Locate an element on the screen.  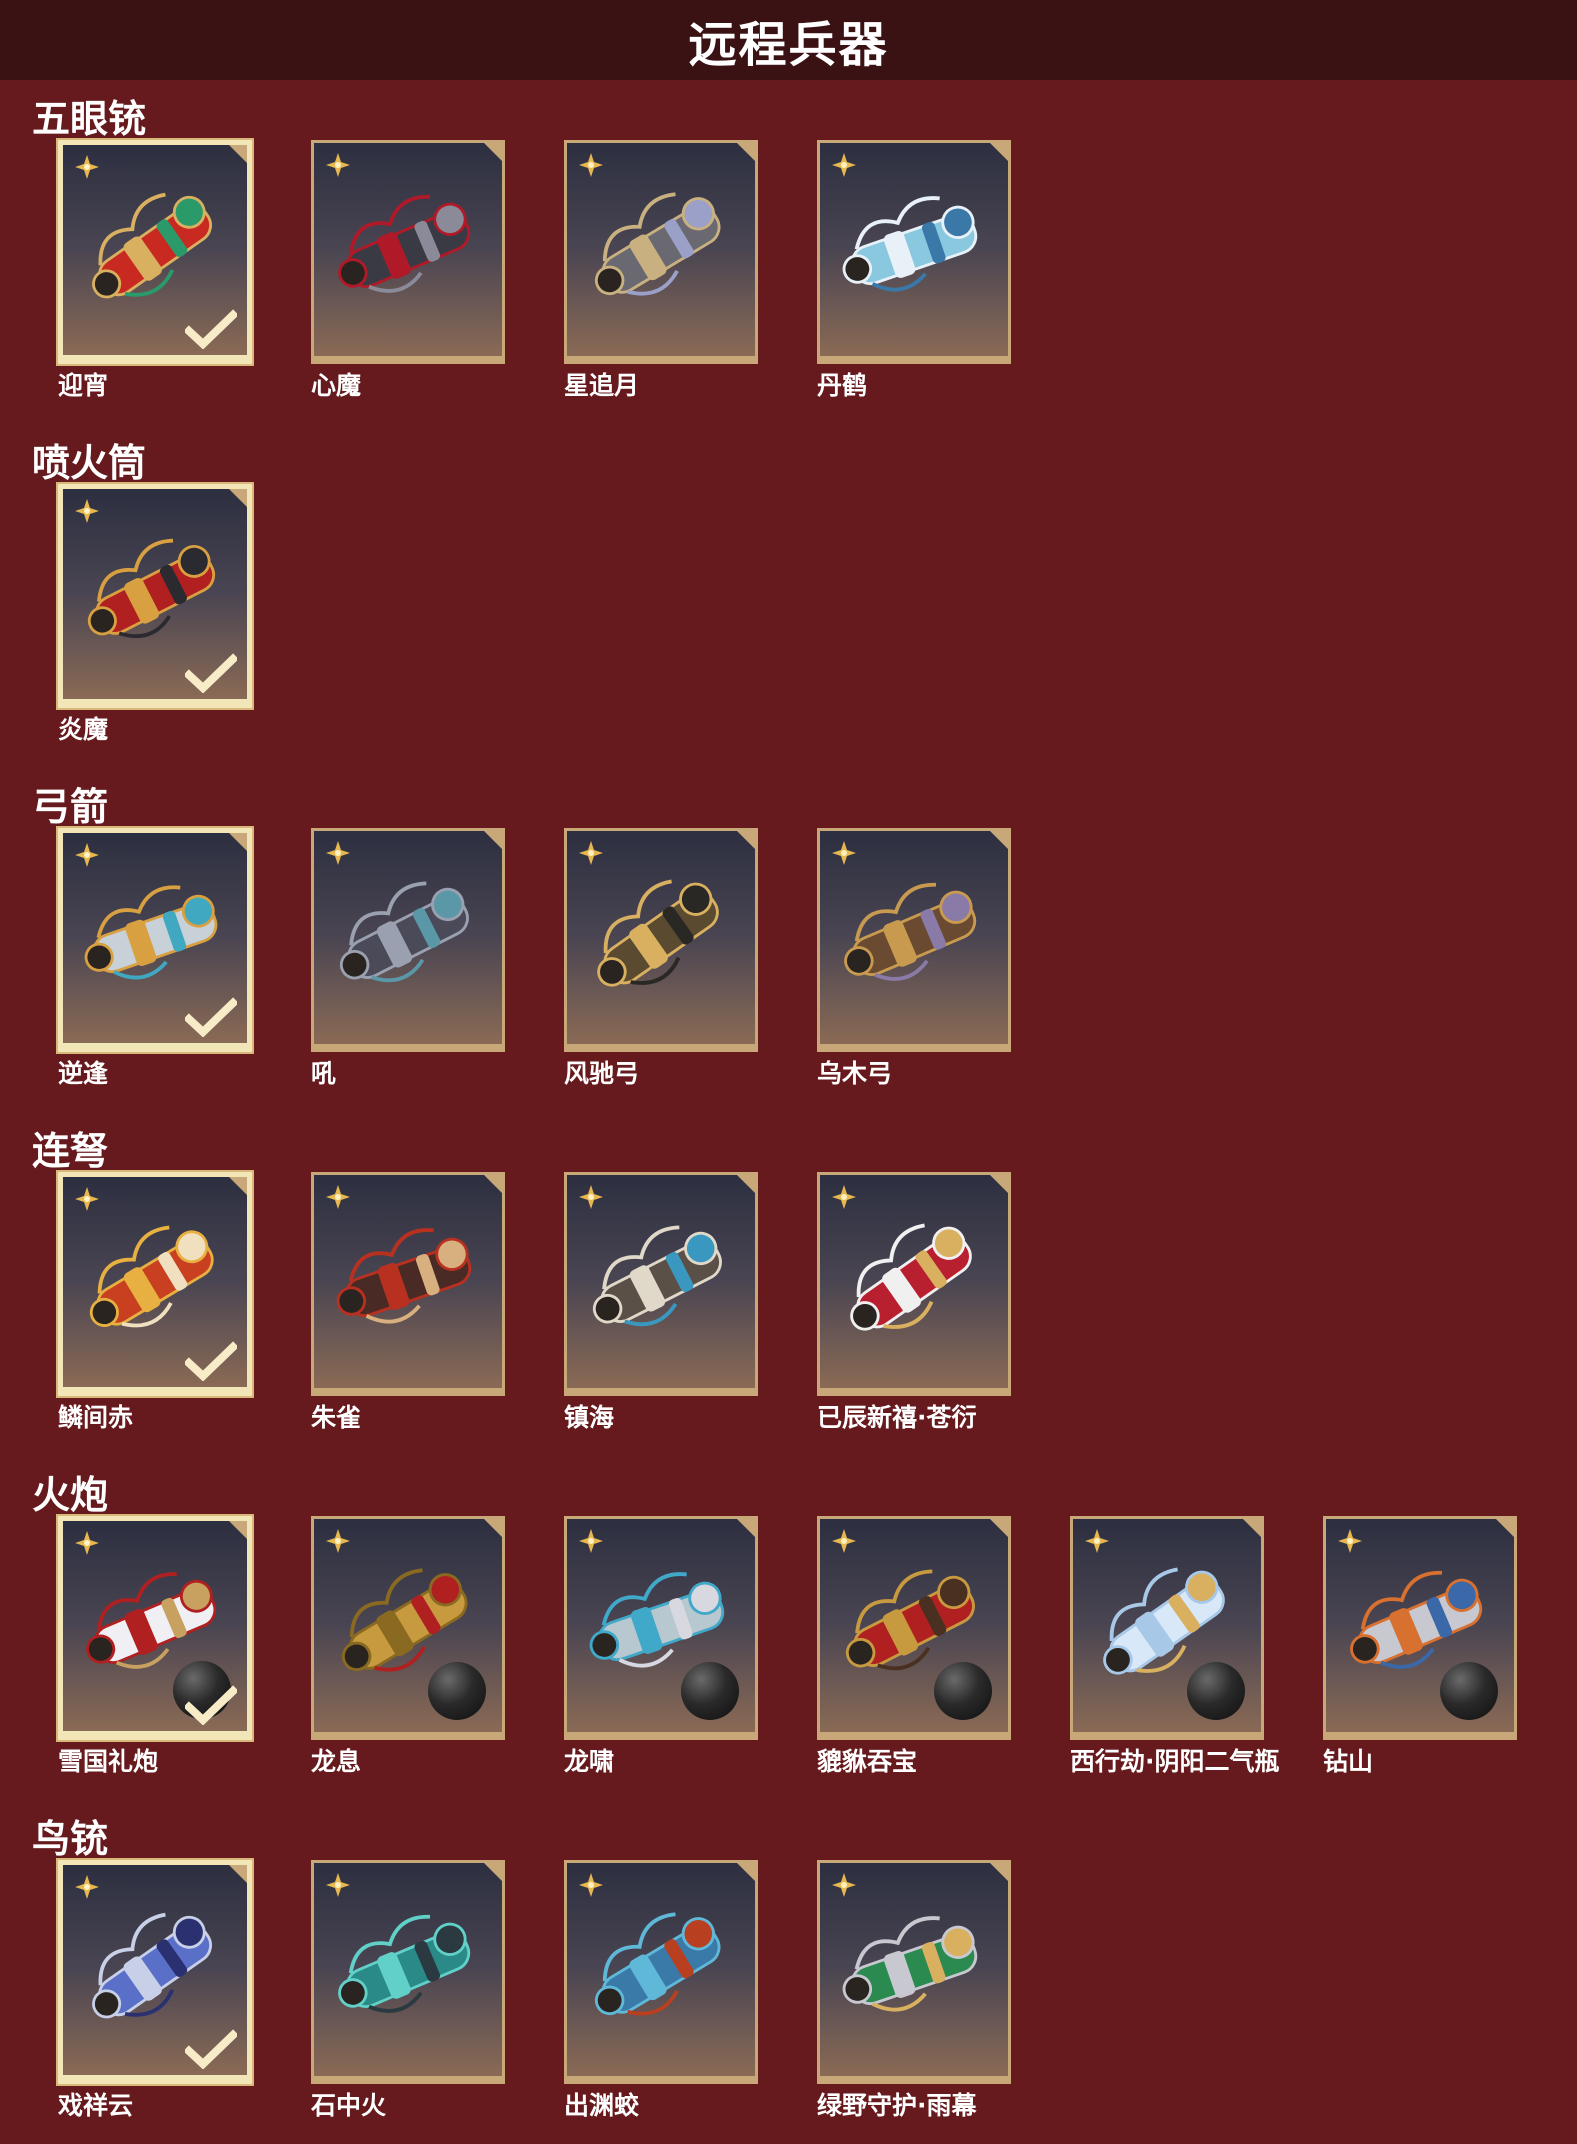
weapon-item: 龙息 is located at coordinates (408, 1646).